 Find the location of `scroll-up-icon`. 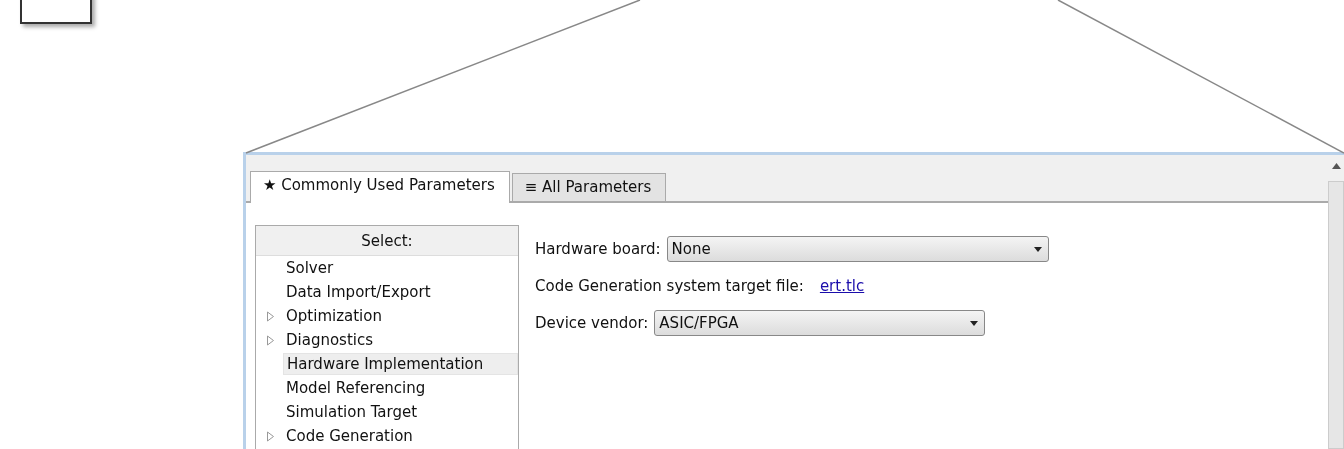

scroll-up-icon is located at coordinates (1336, 166).